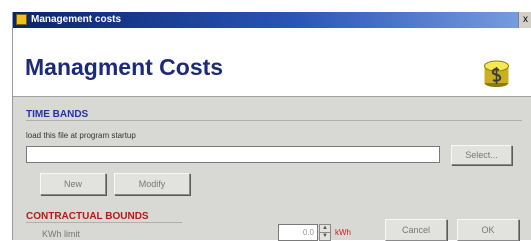 The height and width of the screenshot is (241, 531). What do you see at coordinates (496, 73) in the screenshot?
I see `dollar-coin-icon` at bounding box center [496, 73].